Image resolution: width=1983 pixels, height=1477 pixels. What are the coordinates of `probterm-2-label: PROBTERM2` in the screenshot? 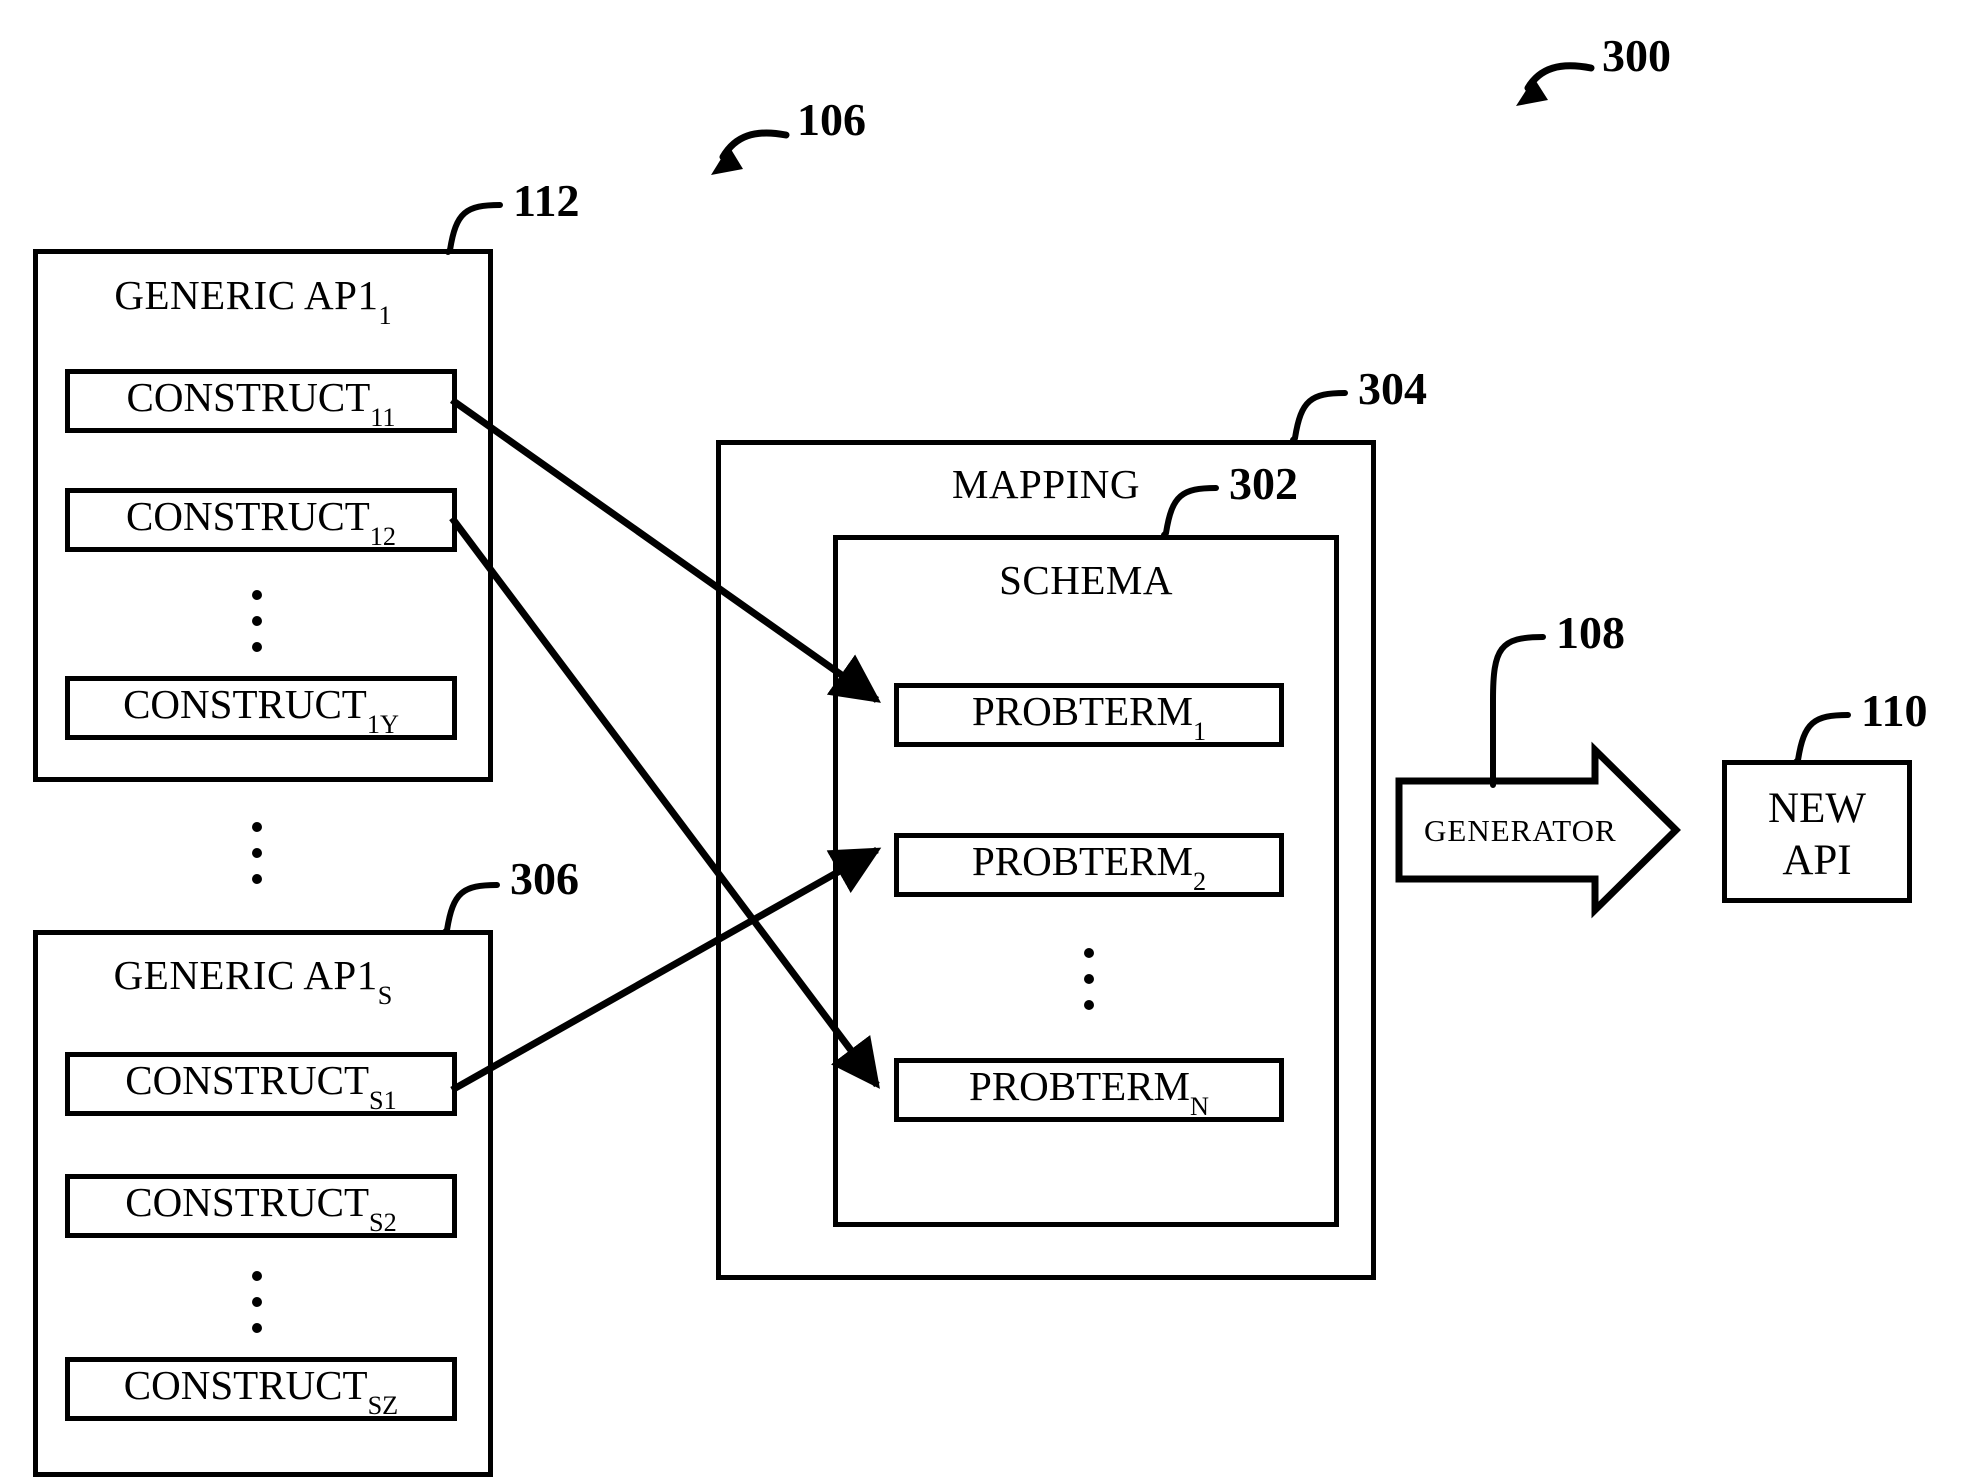 It's located at (1089, 867).